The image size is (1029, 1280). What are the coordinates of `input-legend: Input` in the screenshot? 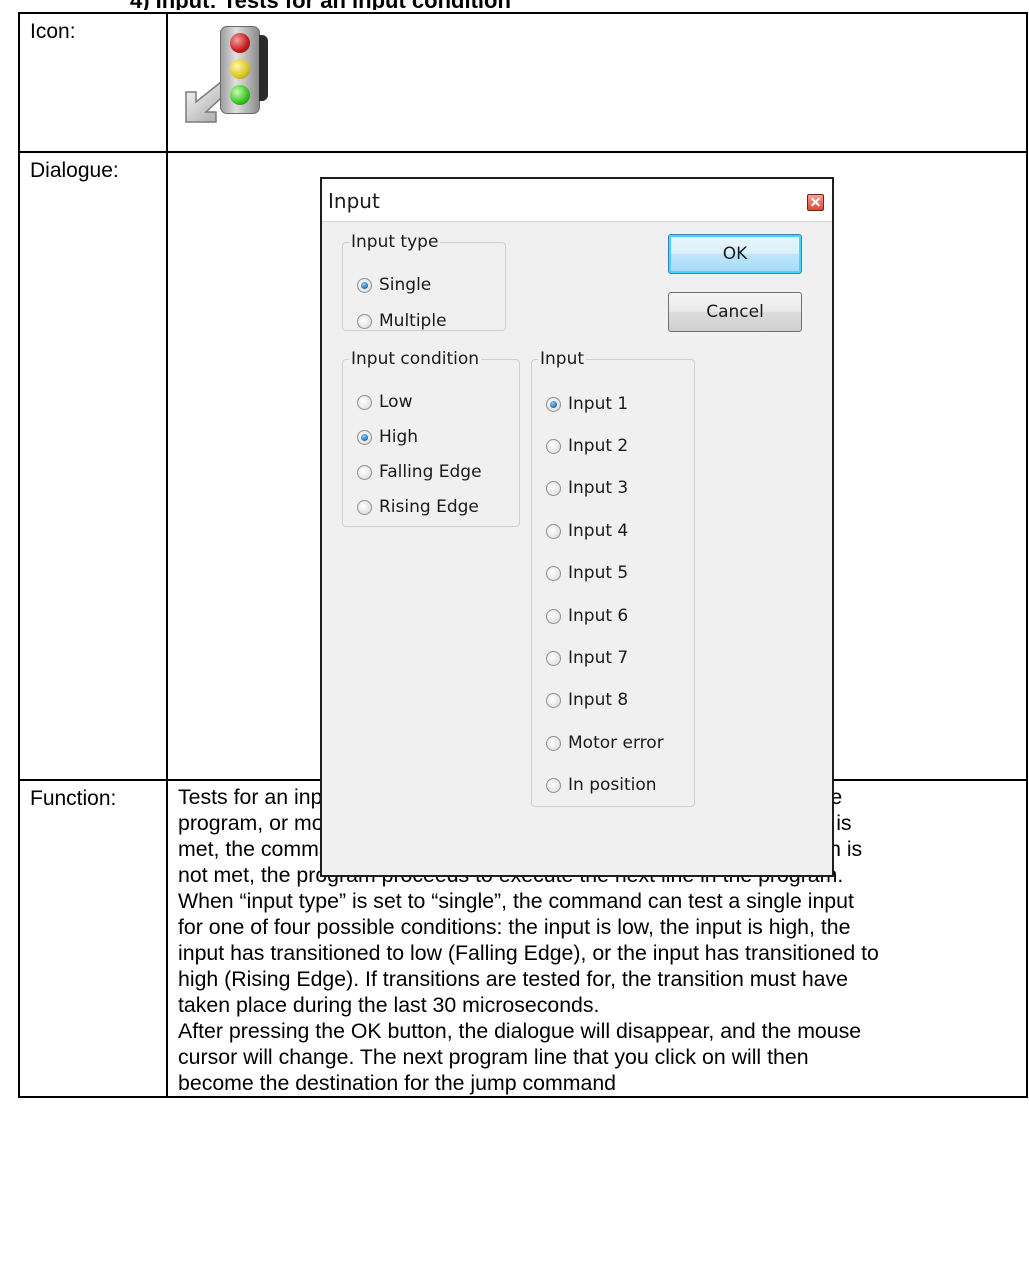 It's located at (562, 359).